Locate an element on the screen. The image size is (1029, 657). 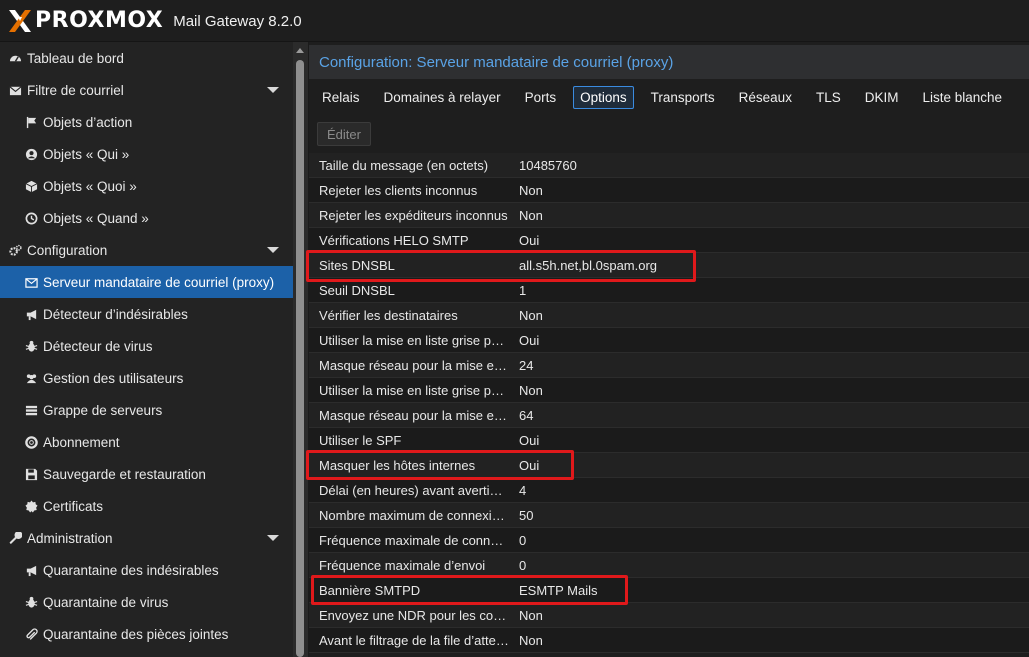
sidebar-item-action-objects: Objets d’action is located at coordinates (146, 122).